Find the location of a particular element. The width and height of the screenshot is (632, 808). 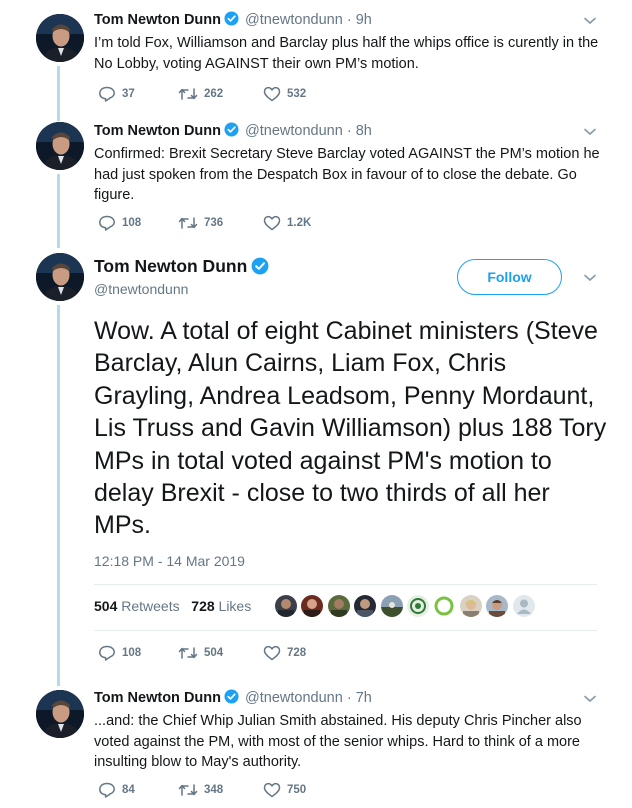

tweet-time: 9h is located at coordinates (364, 20).